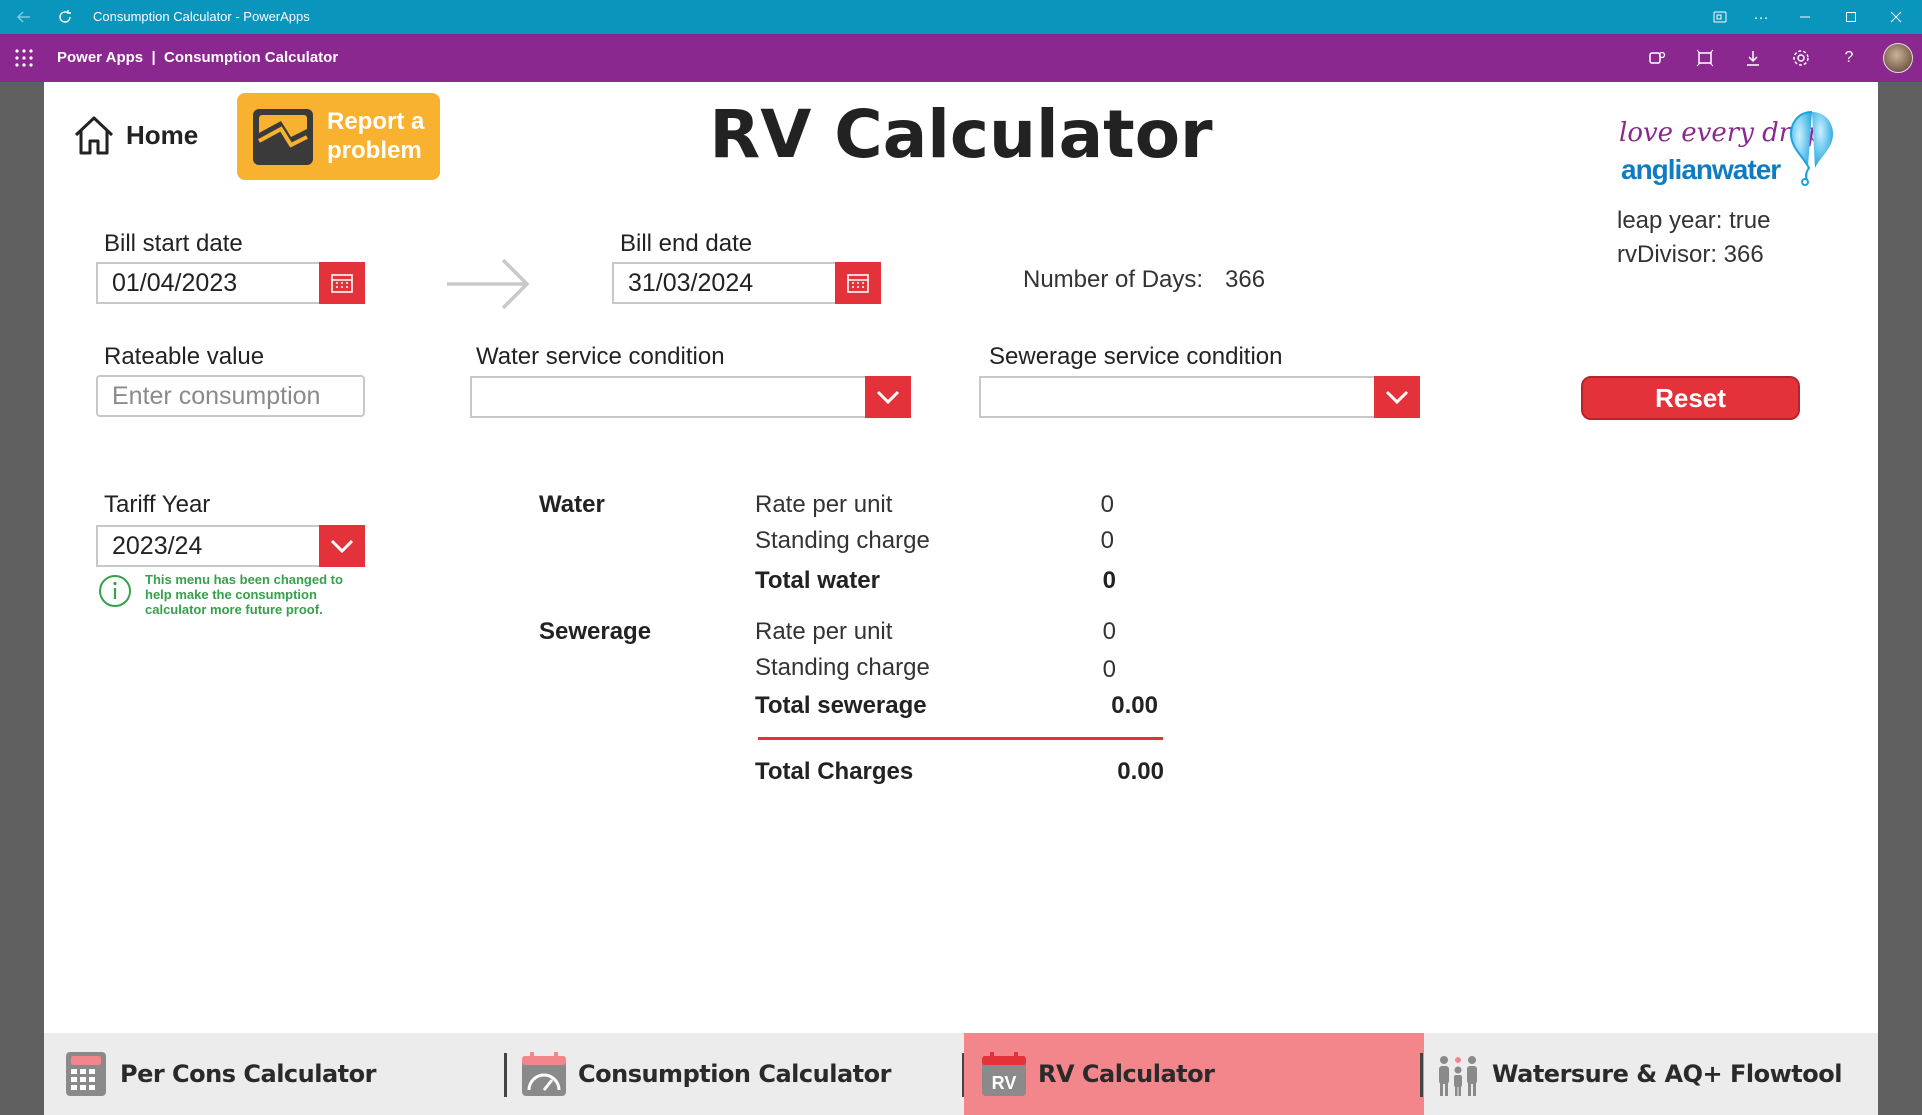 The image size is (1922, 1115). I want to click on info-icon, so click(115, 591).